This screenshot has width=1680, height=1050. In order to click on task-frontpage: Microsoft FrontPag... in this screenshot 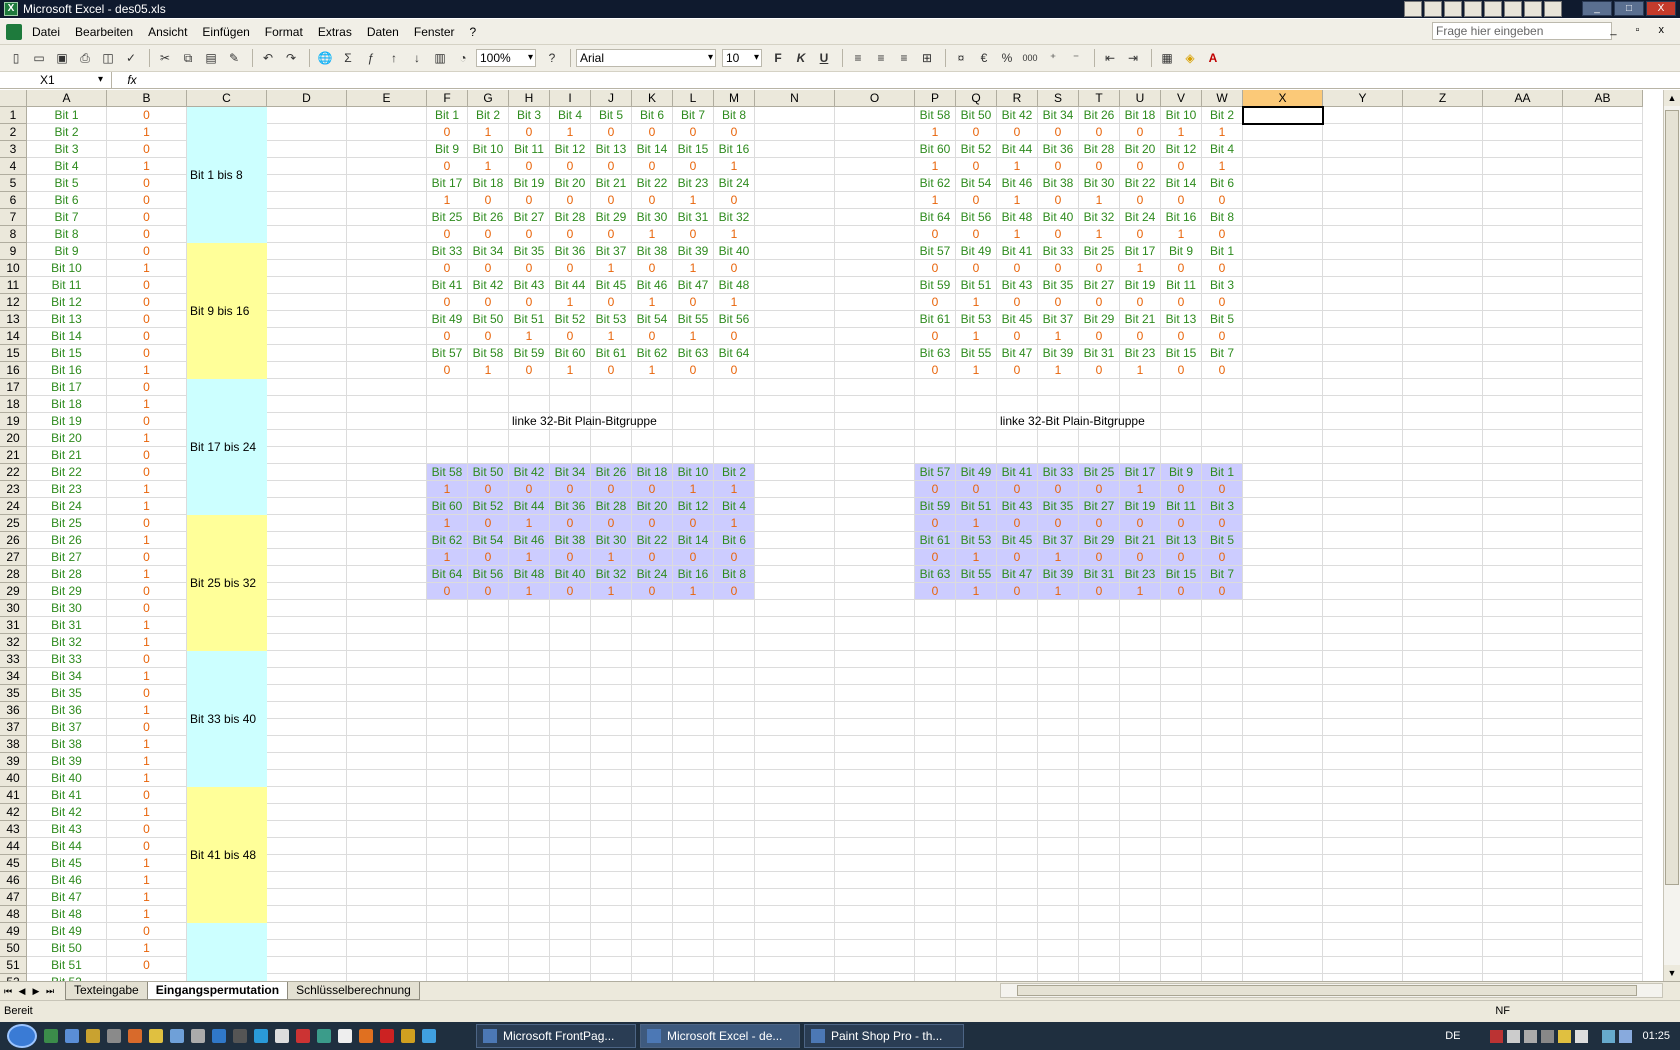, I will do `click(556, 1036)`.